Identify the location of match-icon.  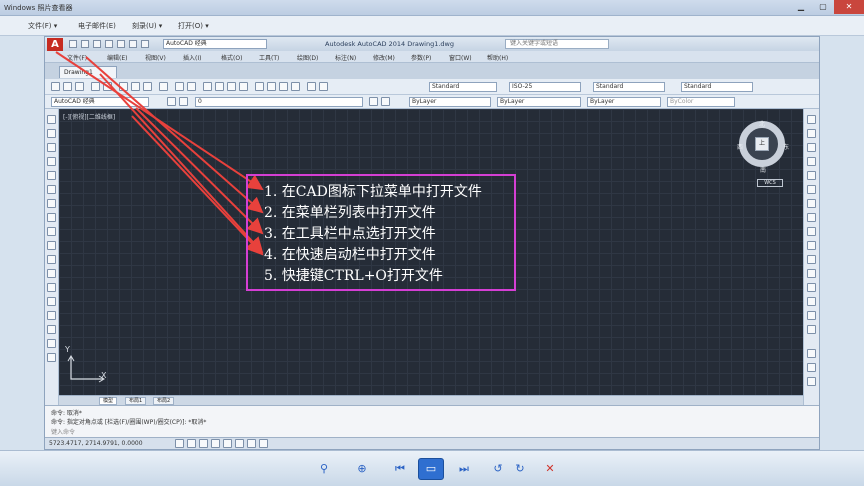
(163, 86).